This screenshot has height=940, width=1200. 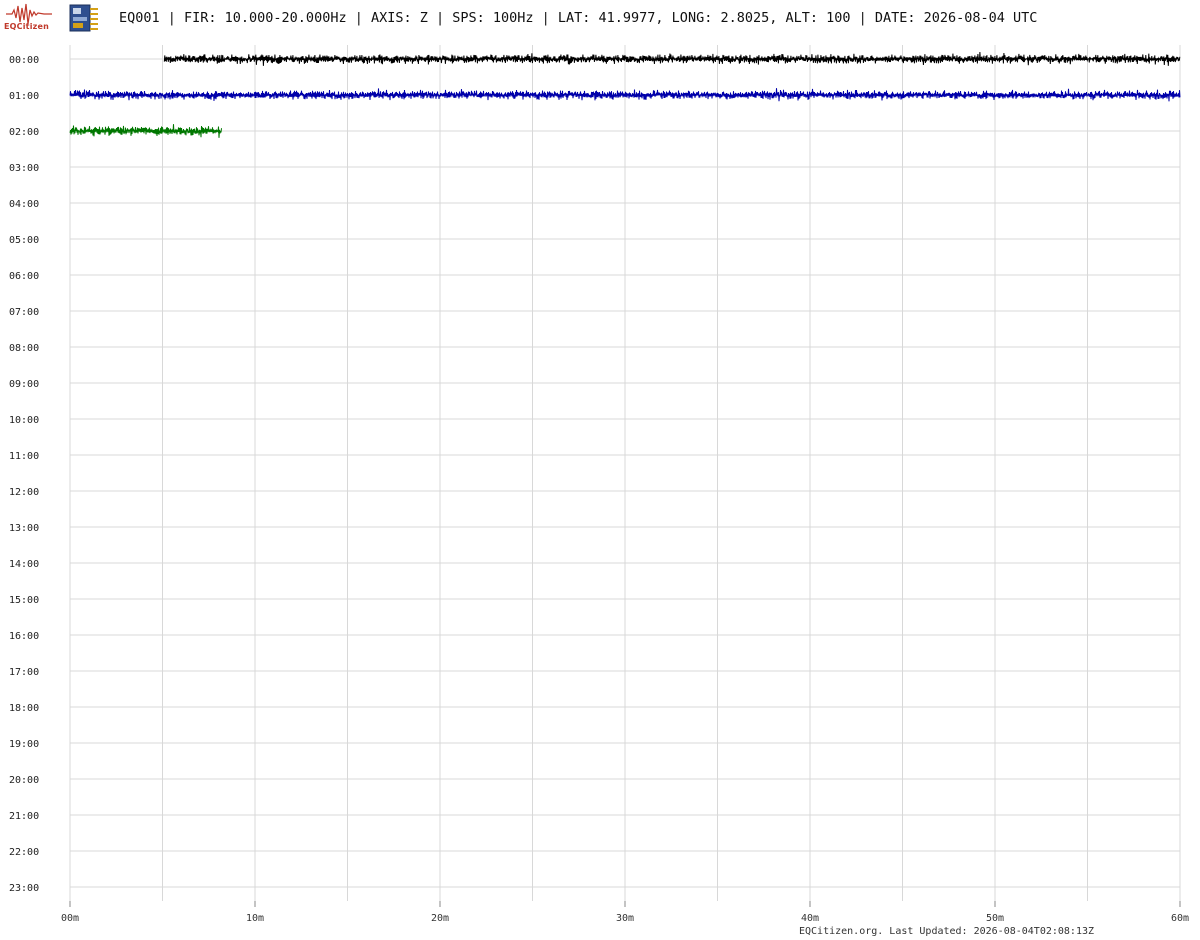 What do you see at coordinates (24, 96) in the screenshot?
I see `row-label: 01:00` at bounding box center [24, 96].